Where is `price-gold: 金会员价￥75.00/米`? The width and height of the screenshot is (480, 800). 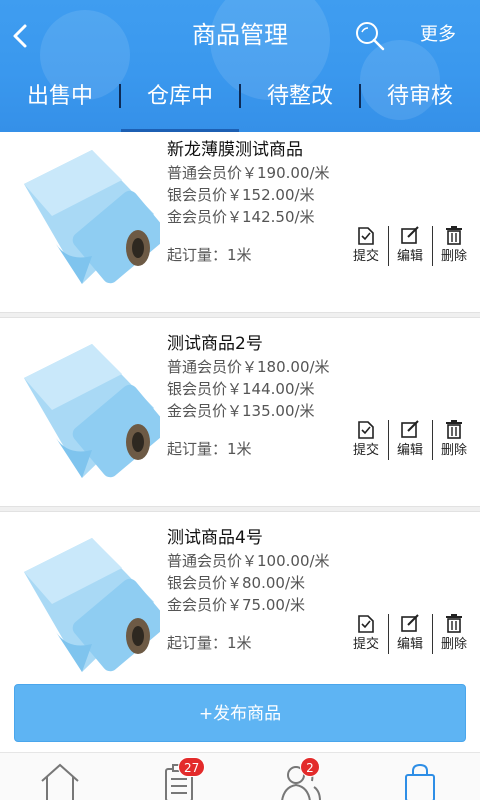 price-gold: 金会员价￥75.00/米 is located at coordinates (236, 605).